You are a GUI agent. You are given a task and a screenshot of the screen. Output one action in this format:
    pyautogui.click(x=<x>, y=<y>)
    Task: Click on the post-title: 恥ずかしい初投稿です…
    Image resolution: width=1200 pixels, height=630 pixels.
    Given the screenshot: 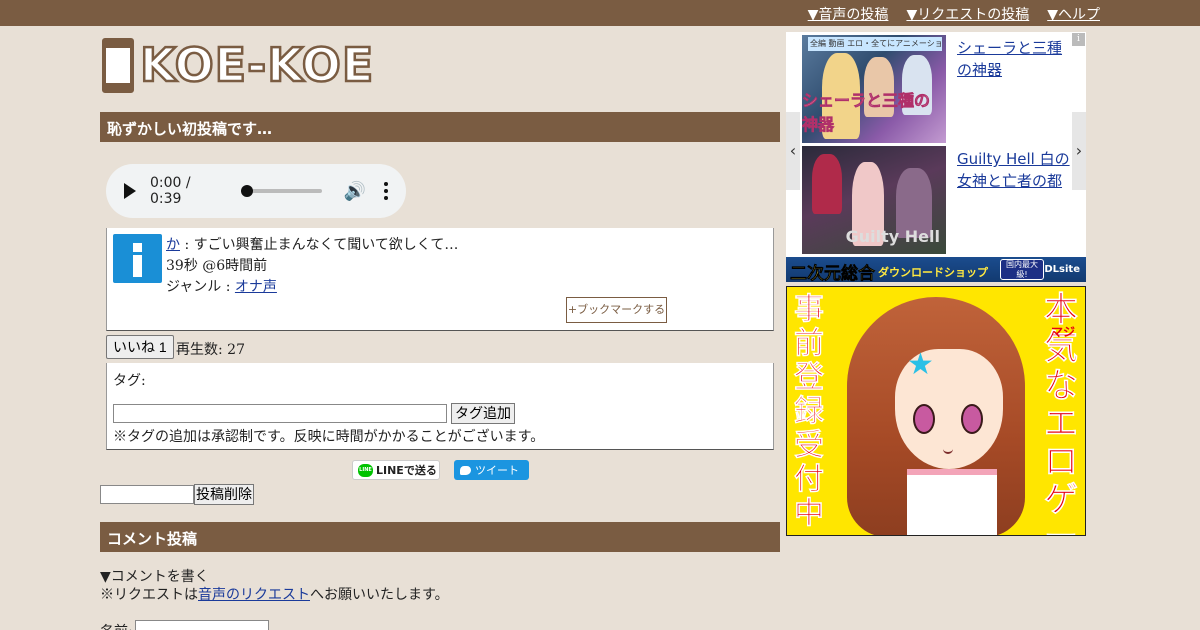 What is the action you would take?
    pyautogui.click(x=440, y=127)
    